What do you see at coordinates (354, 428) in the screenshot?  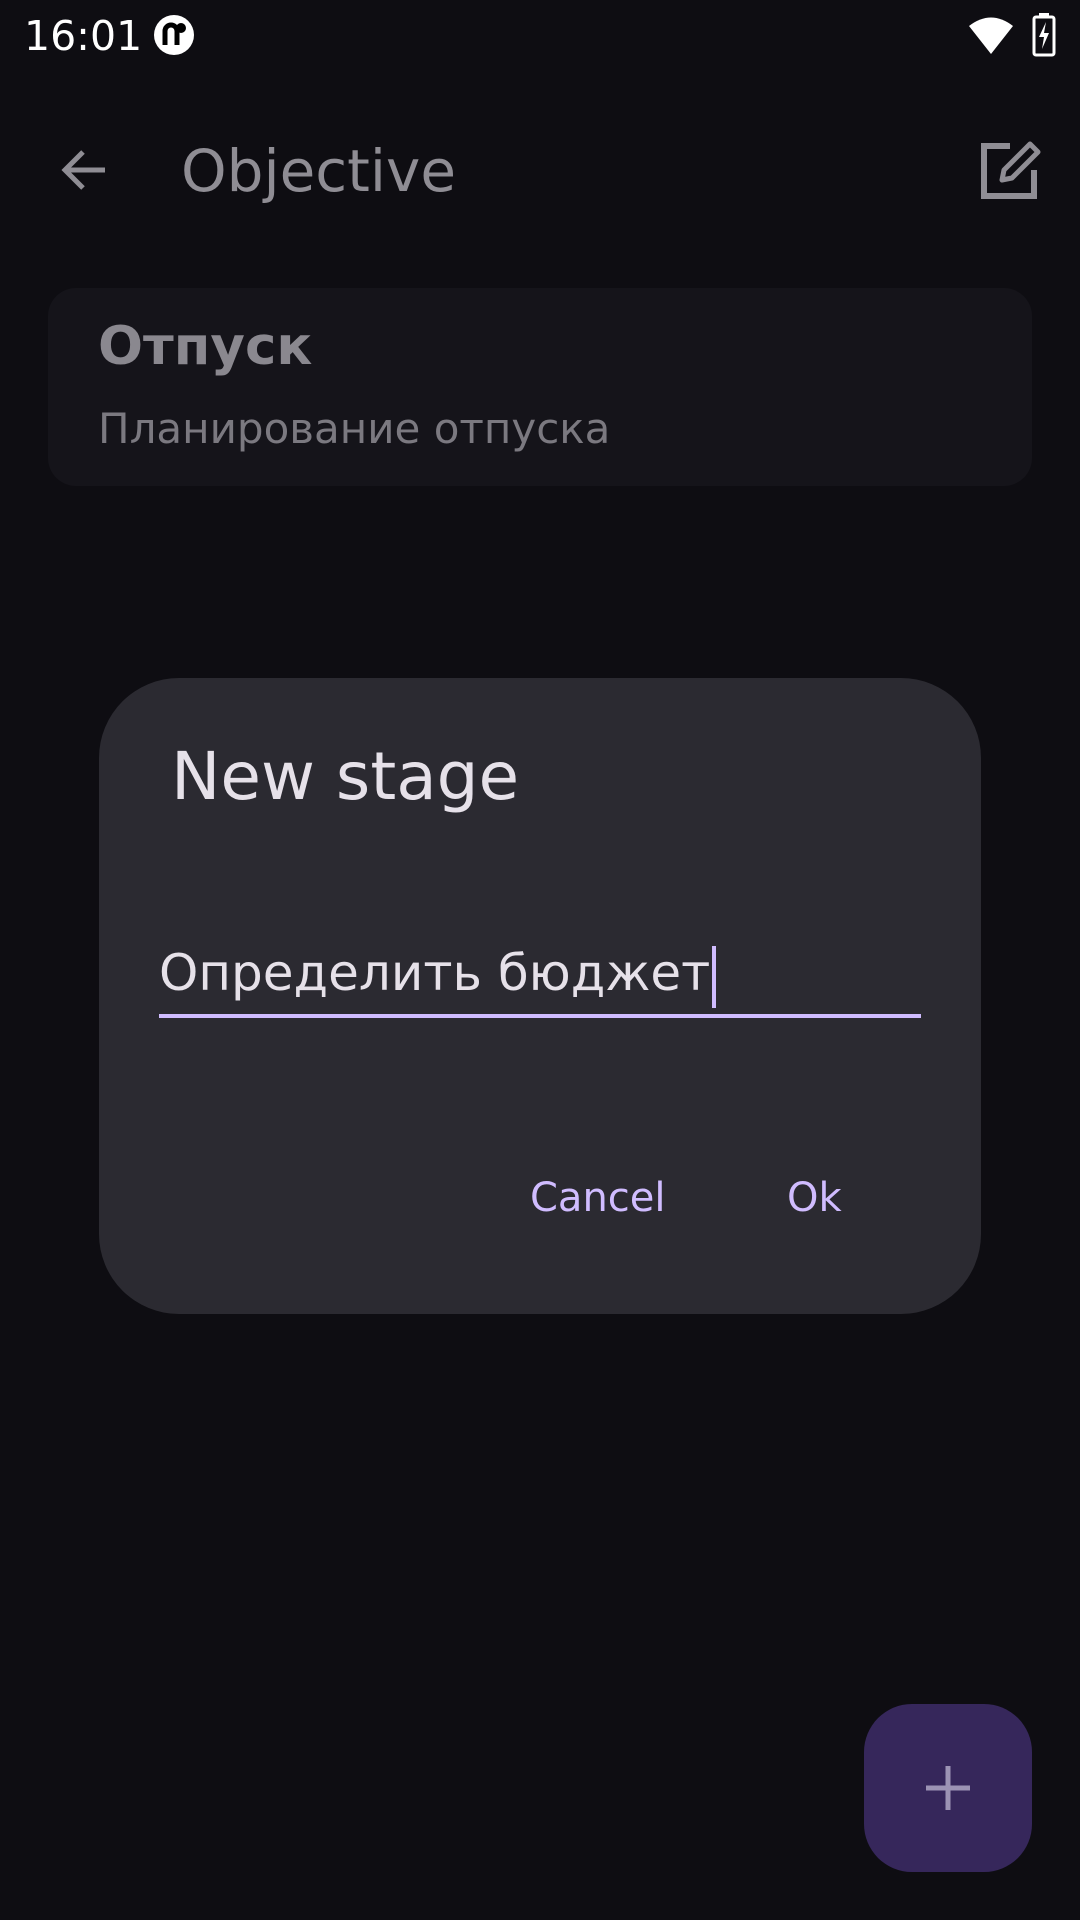 I see `objective-description: Планирование отпуска` at bounding box center [354, 428].